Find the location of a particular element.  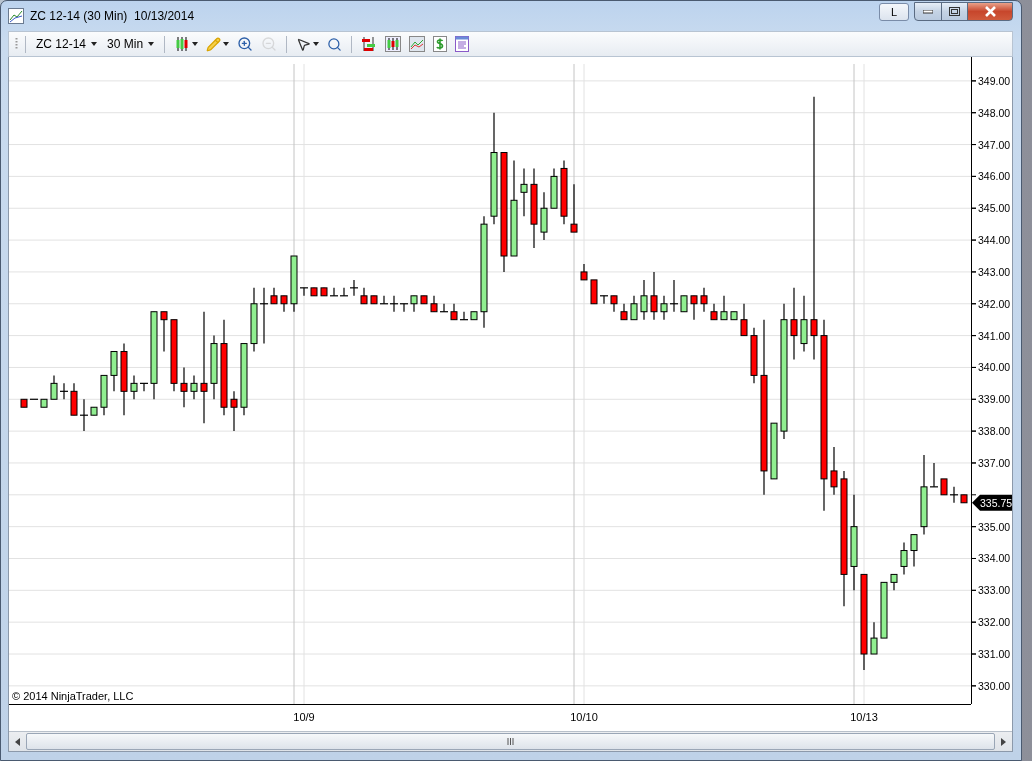

axis-label: 333.00 is located at coordinates (994, 590).